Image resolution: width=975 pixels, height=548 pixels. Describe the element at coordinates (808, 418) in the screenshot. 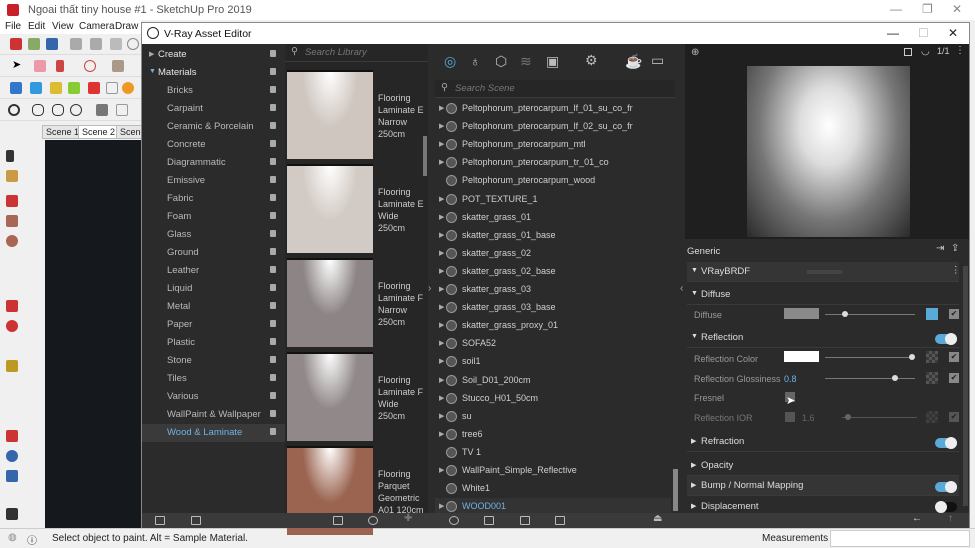

I see `ior-value: 1.6` at that location.